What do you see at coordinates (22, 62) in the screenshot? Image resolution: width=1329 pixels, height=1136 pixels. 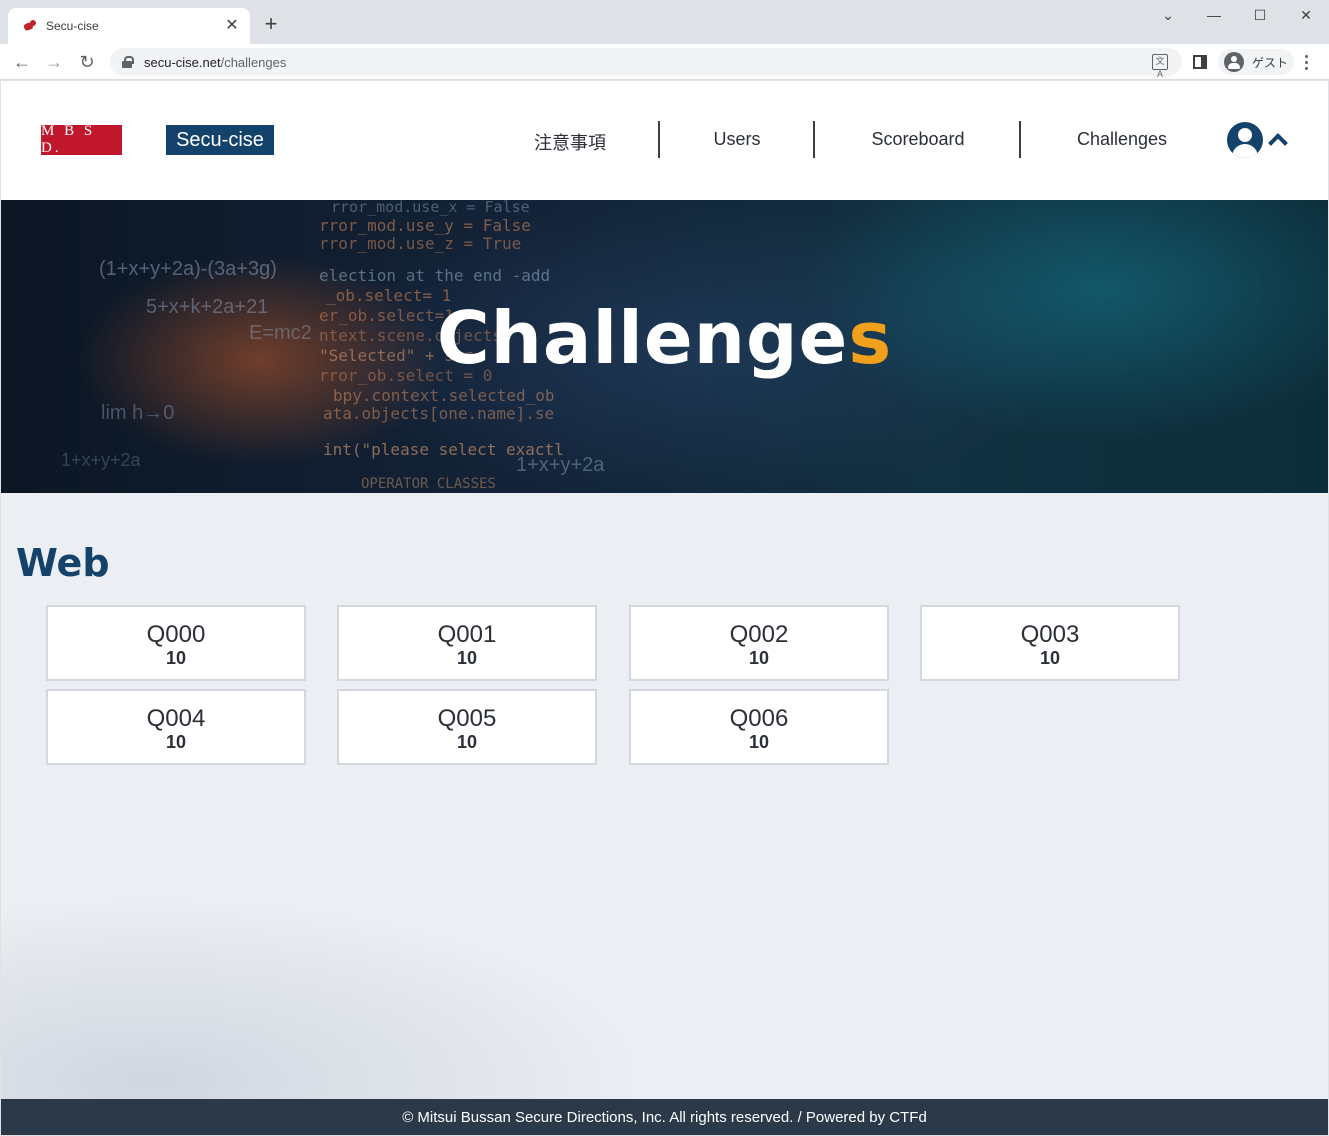 I see `back-arrow-icon: ←` at bounding box center [22, 62].